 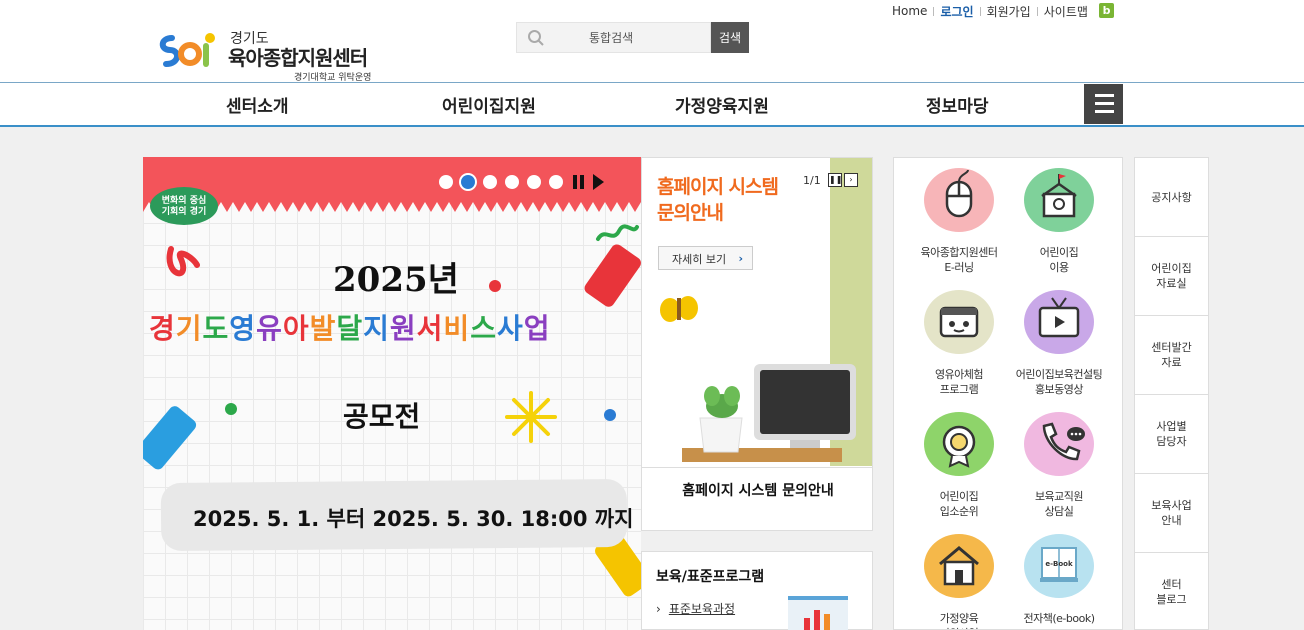 I want to click on label-line: 공지사항, so click(x=1171, y=197).